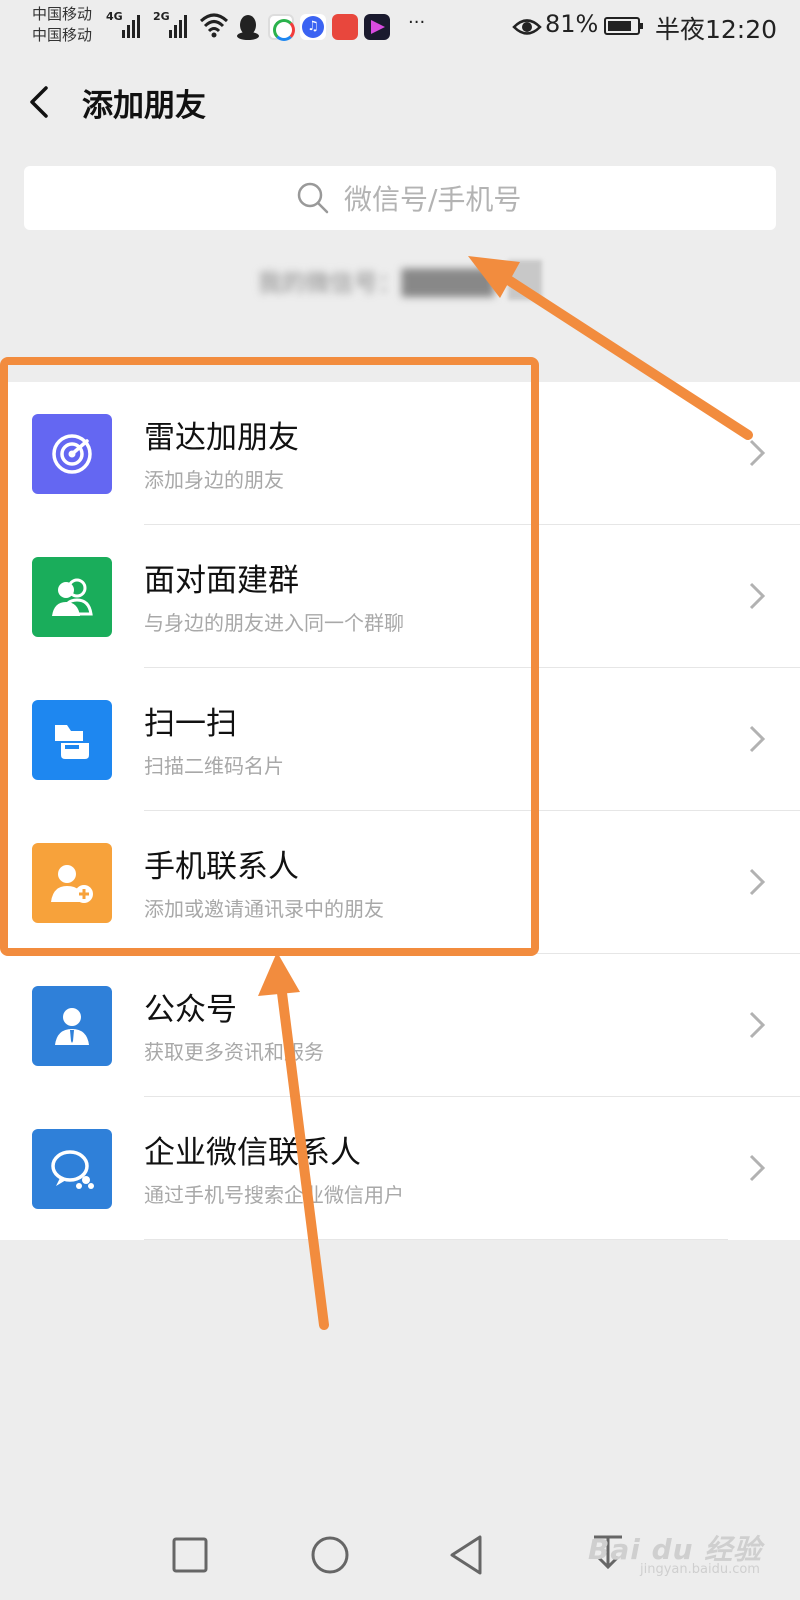  Describe the element at coordinates (330, 1555) in the screenshot. I see `home-button` at that location.